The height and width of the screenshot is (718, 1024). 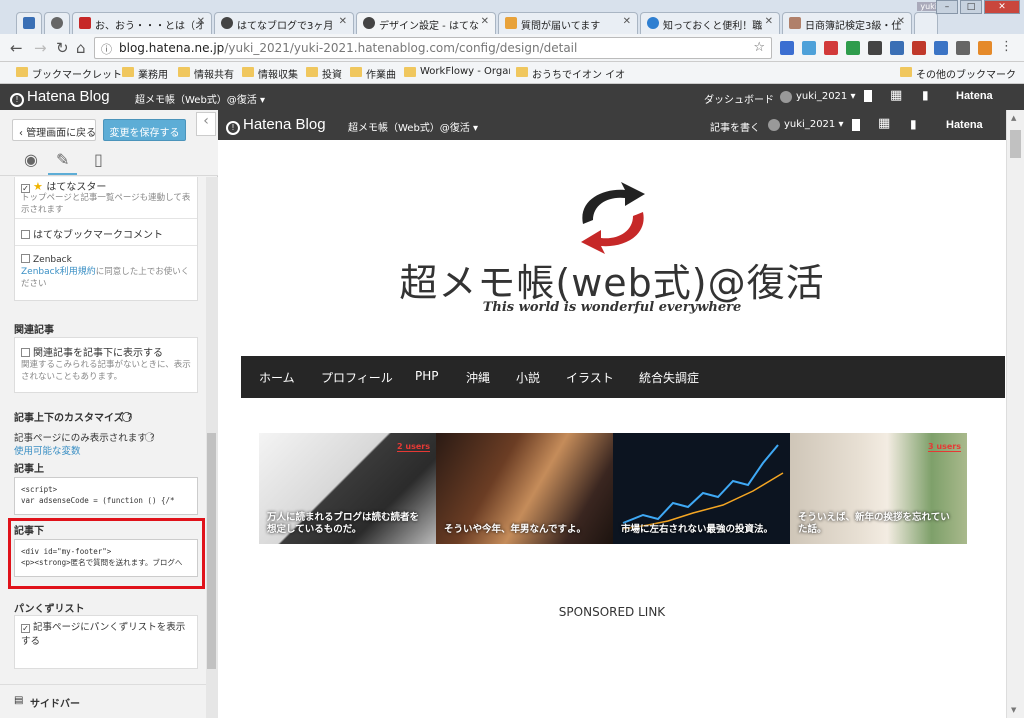 I want to click on related-option: 関連記事を記事下に表示する, so click(x=92, y=351).